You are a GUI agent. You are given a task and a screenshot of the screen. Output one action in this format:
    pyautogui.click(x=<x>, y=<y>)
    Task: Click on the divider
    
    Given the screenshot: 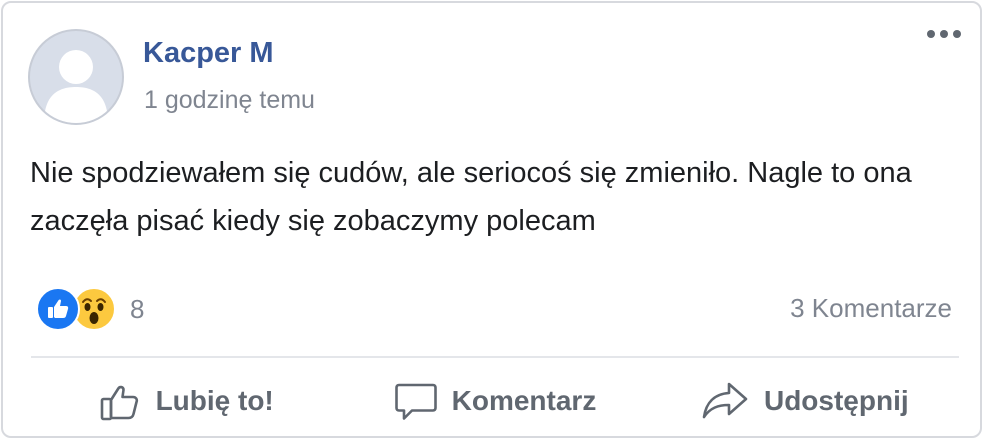 What is the action you would take?
    pyautogui.click(x=495, y=357)
    